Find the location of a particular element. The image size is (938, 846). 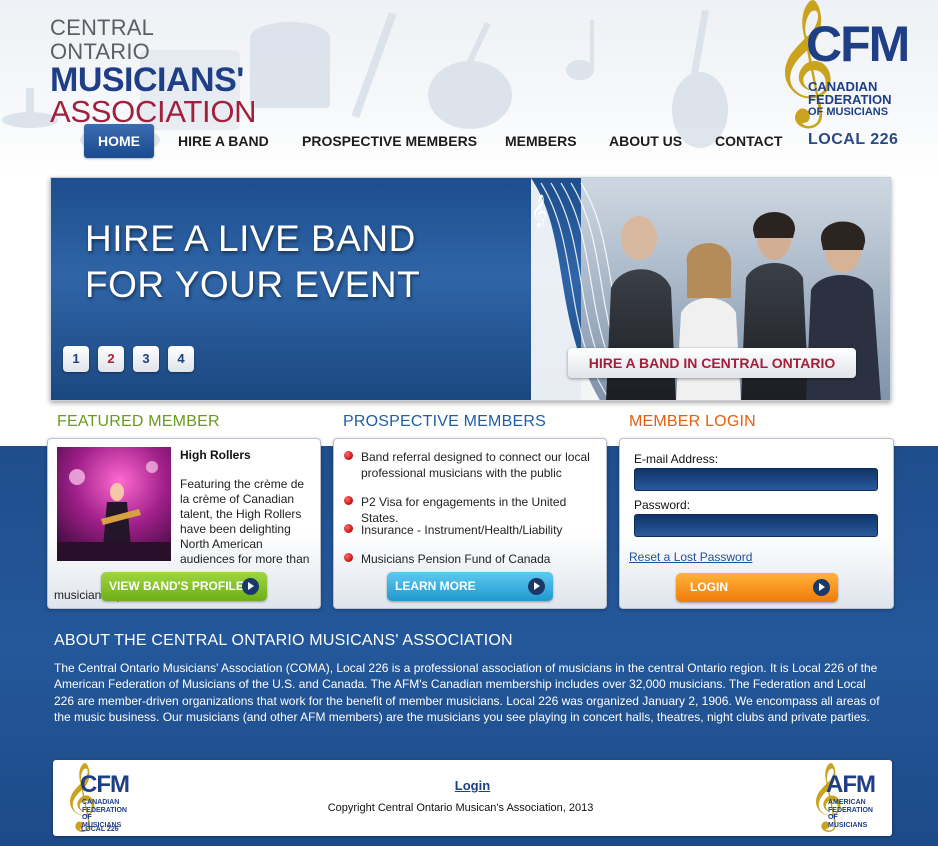

logo-line-central-ontario: CENTRAL ONTARIO is located at coordinates (102, 39).